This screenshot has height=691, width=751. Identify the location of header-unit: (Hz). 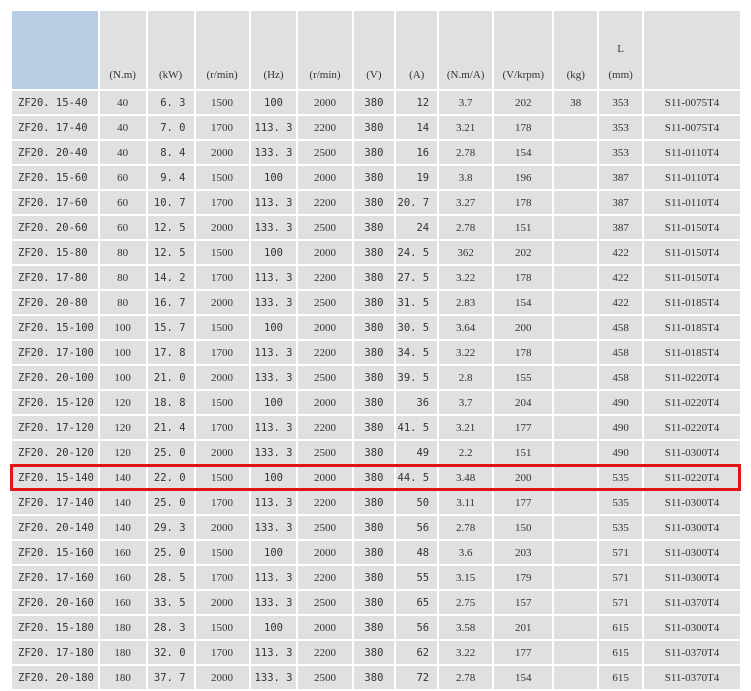
(273, 75).